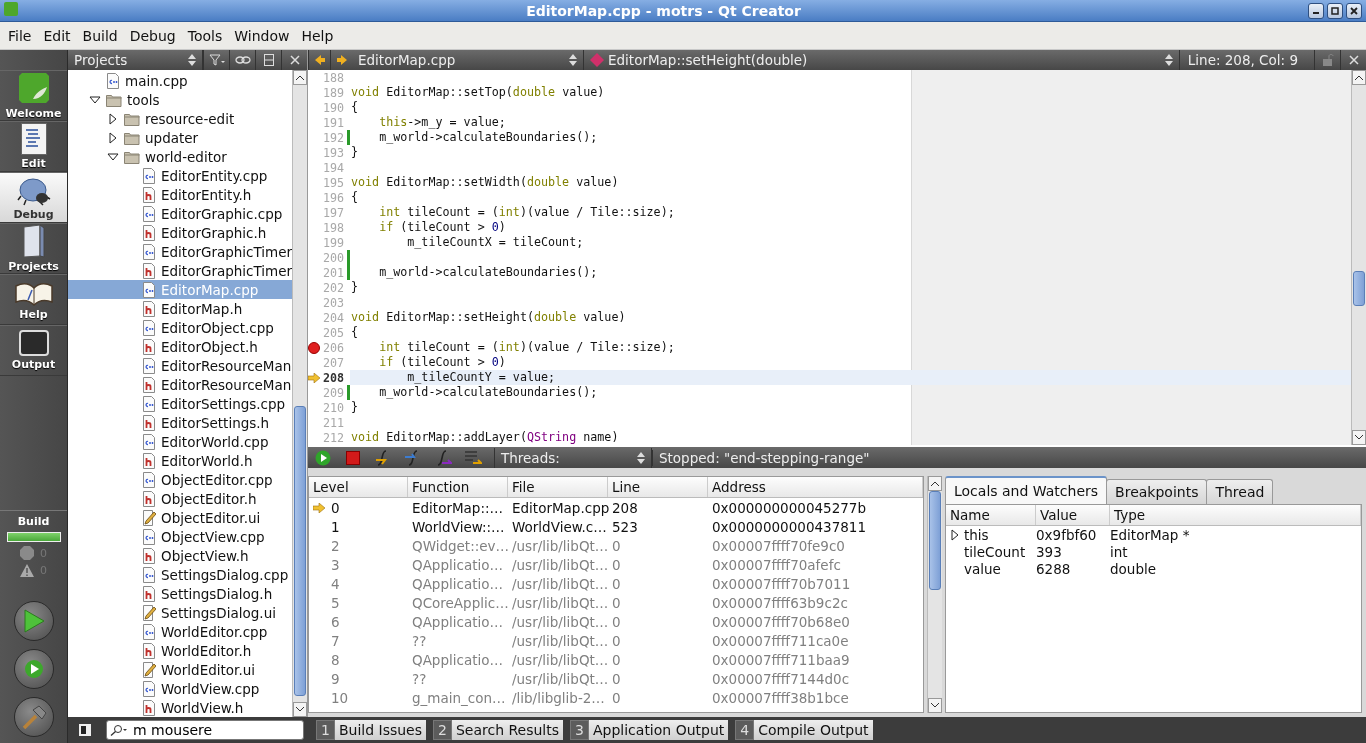  I want to click on hammer-icon, so click(33, 717).